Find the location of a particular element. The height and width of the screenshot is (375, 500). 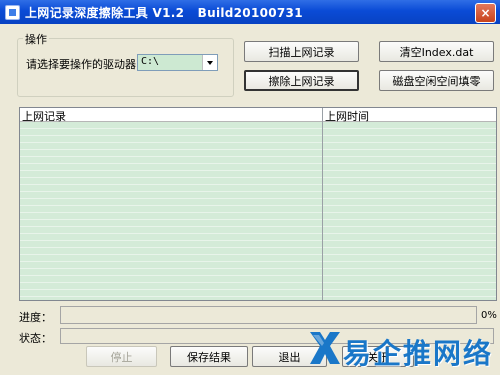

chevron-down-icon is located at coordinates (209, 62).